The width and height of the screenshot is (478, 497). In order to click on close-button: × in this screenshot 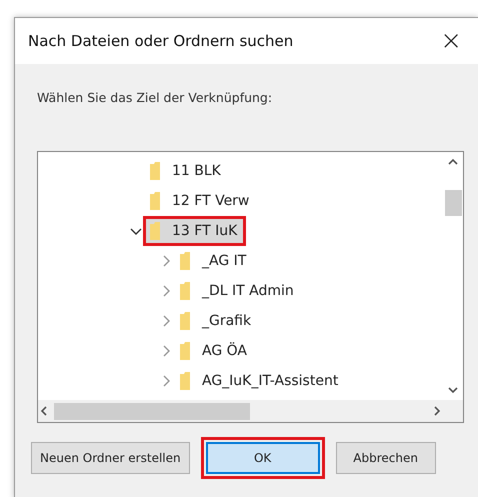, I will do `click(451, 41)`.